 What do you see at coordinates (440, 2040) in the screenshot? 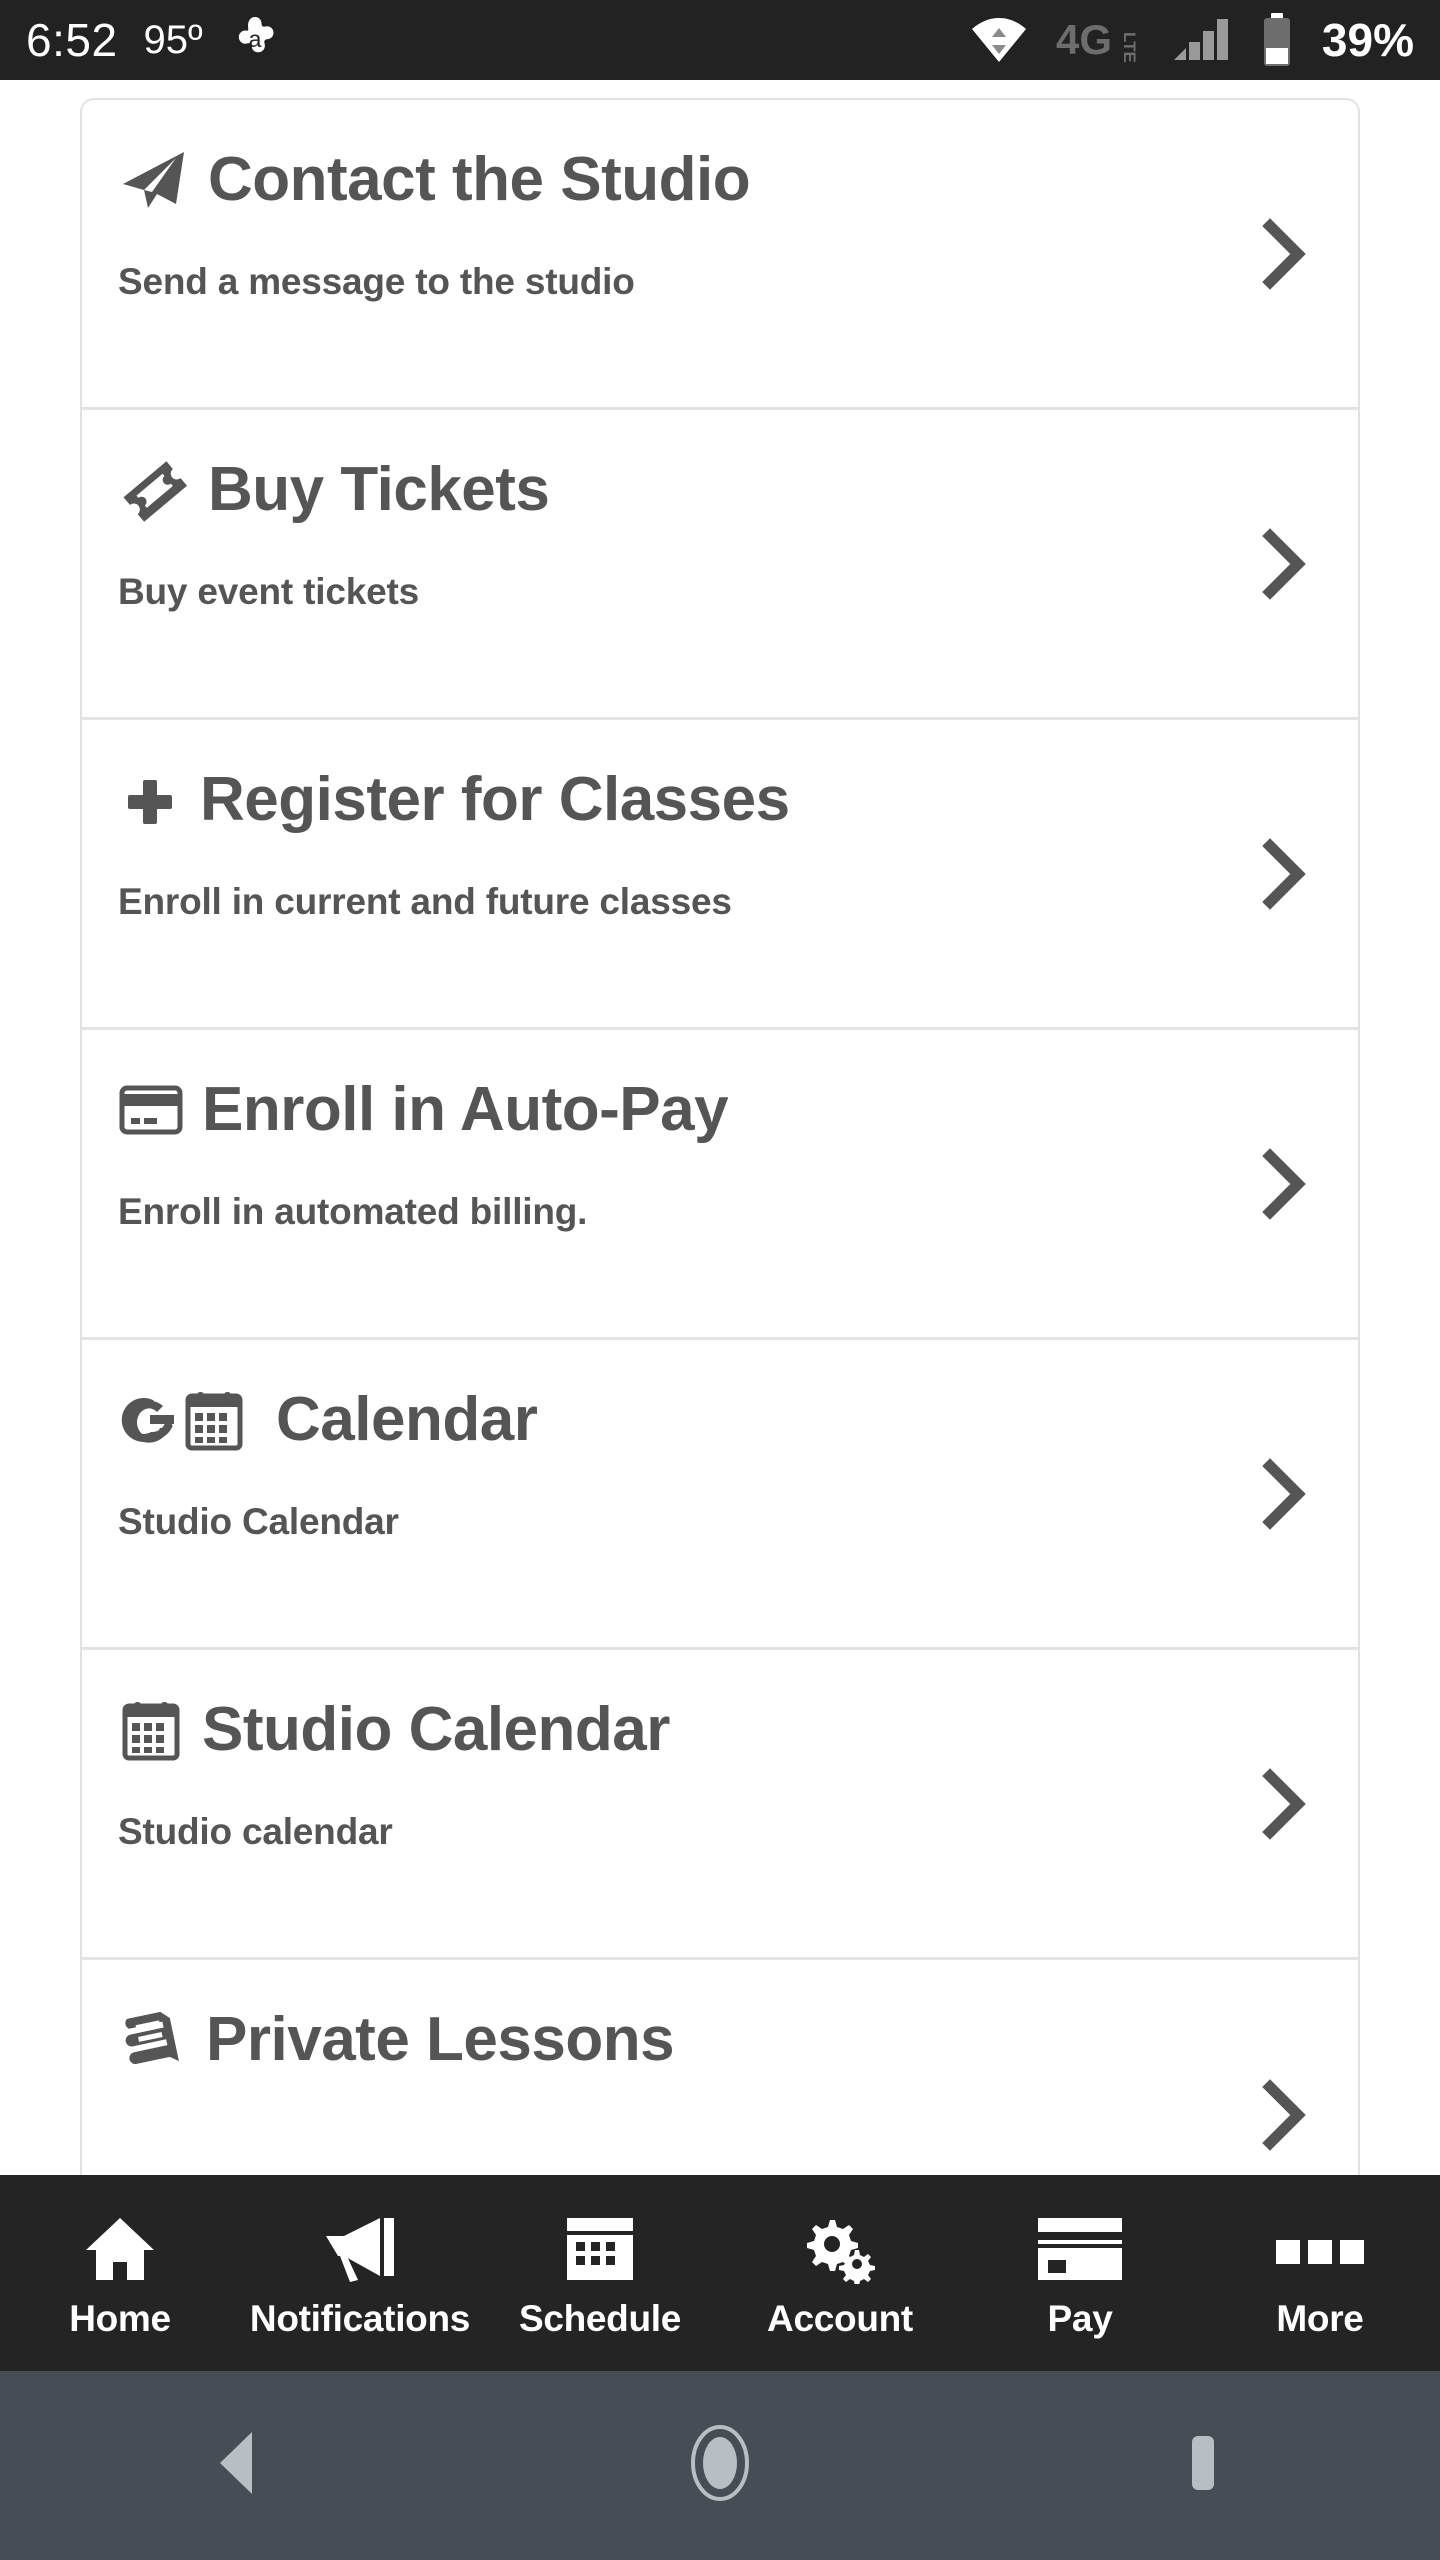
I see `menu-item-title: Private Lessons` at bounding box center [440, 2040].